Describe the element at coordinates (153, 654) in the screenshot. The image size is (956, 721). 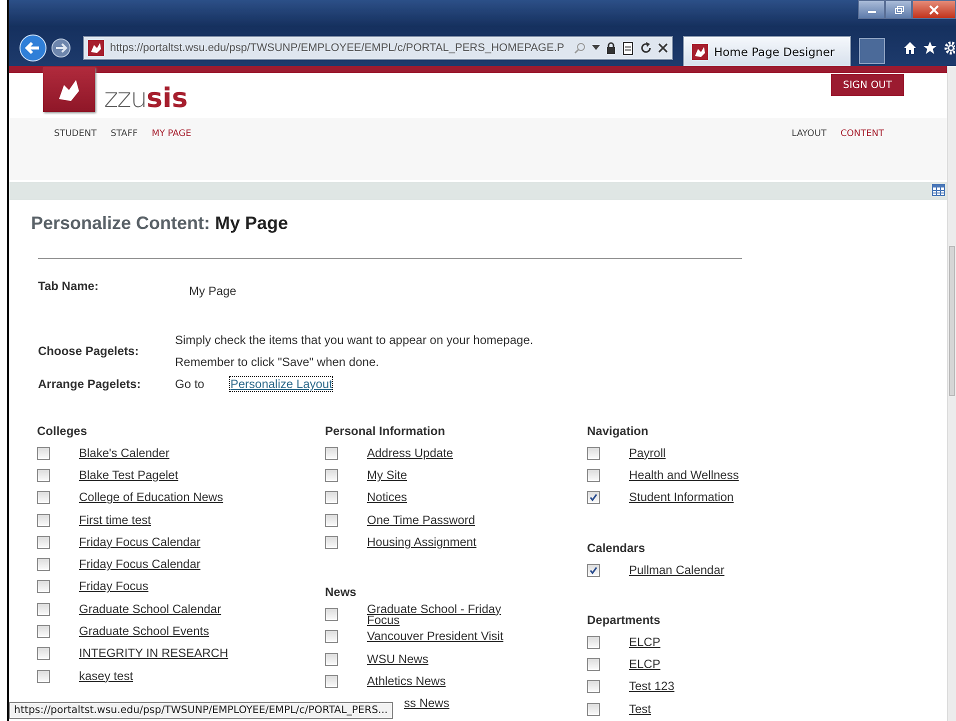
I see `pagelet-link: INTEGRITY IN RESEARCH` at that location.